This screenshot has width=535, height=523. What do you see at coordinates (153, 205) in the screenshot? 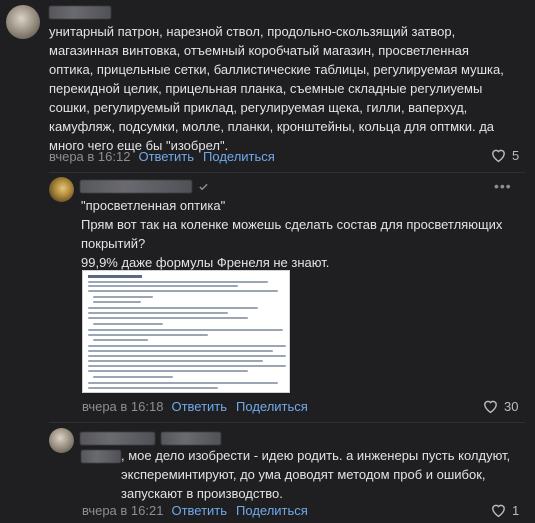
I see `comment-quote: "просветленная оптика"` at bounding box center [153, 205].